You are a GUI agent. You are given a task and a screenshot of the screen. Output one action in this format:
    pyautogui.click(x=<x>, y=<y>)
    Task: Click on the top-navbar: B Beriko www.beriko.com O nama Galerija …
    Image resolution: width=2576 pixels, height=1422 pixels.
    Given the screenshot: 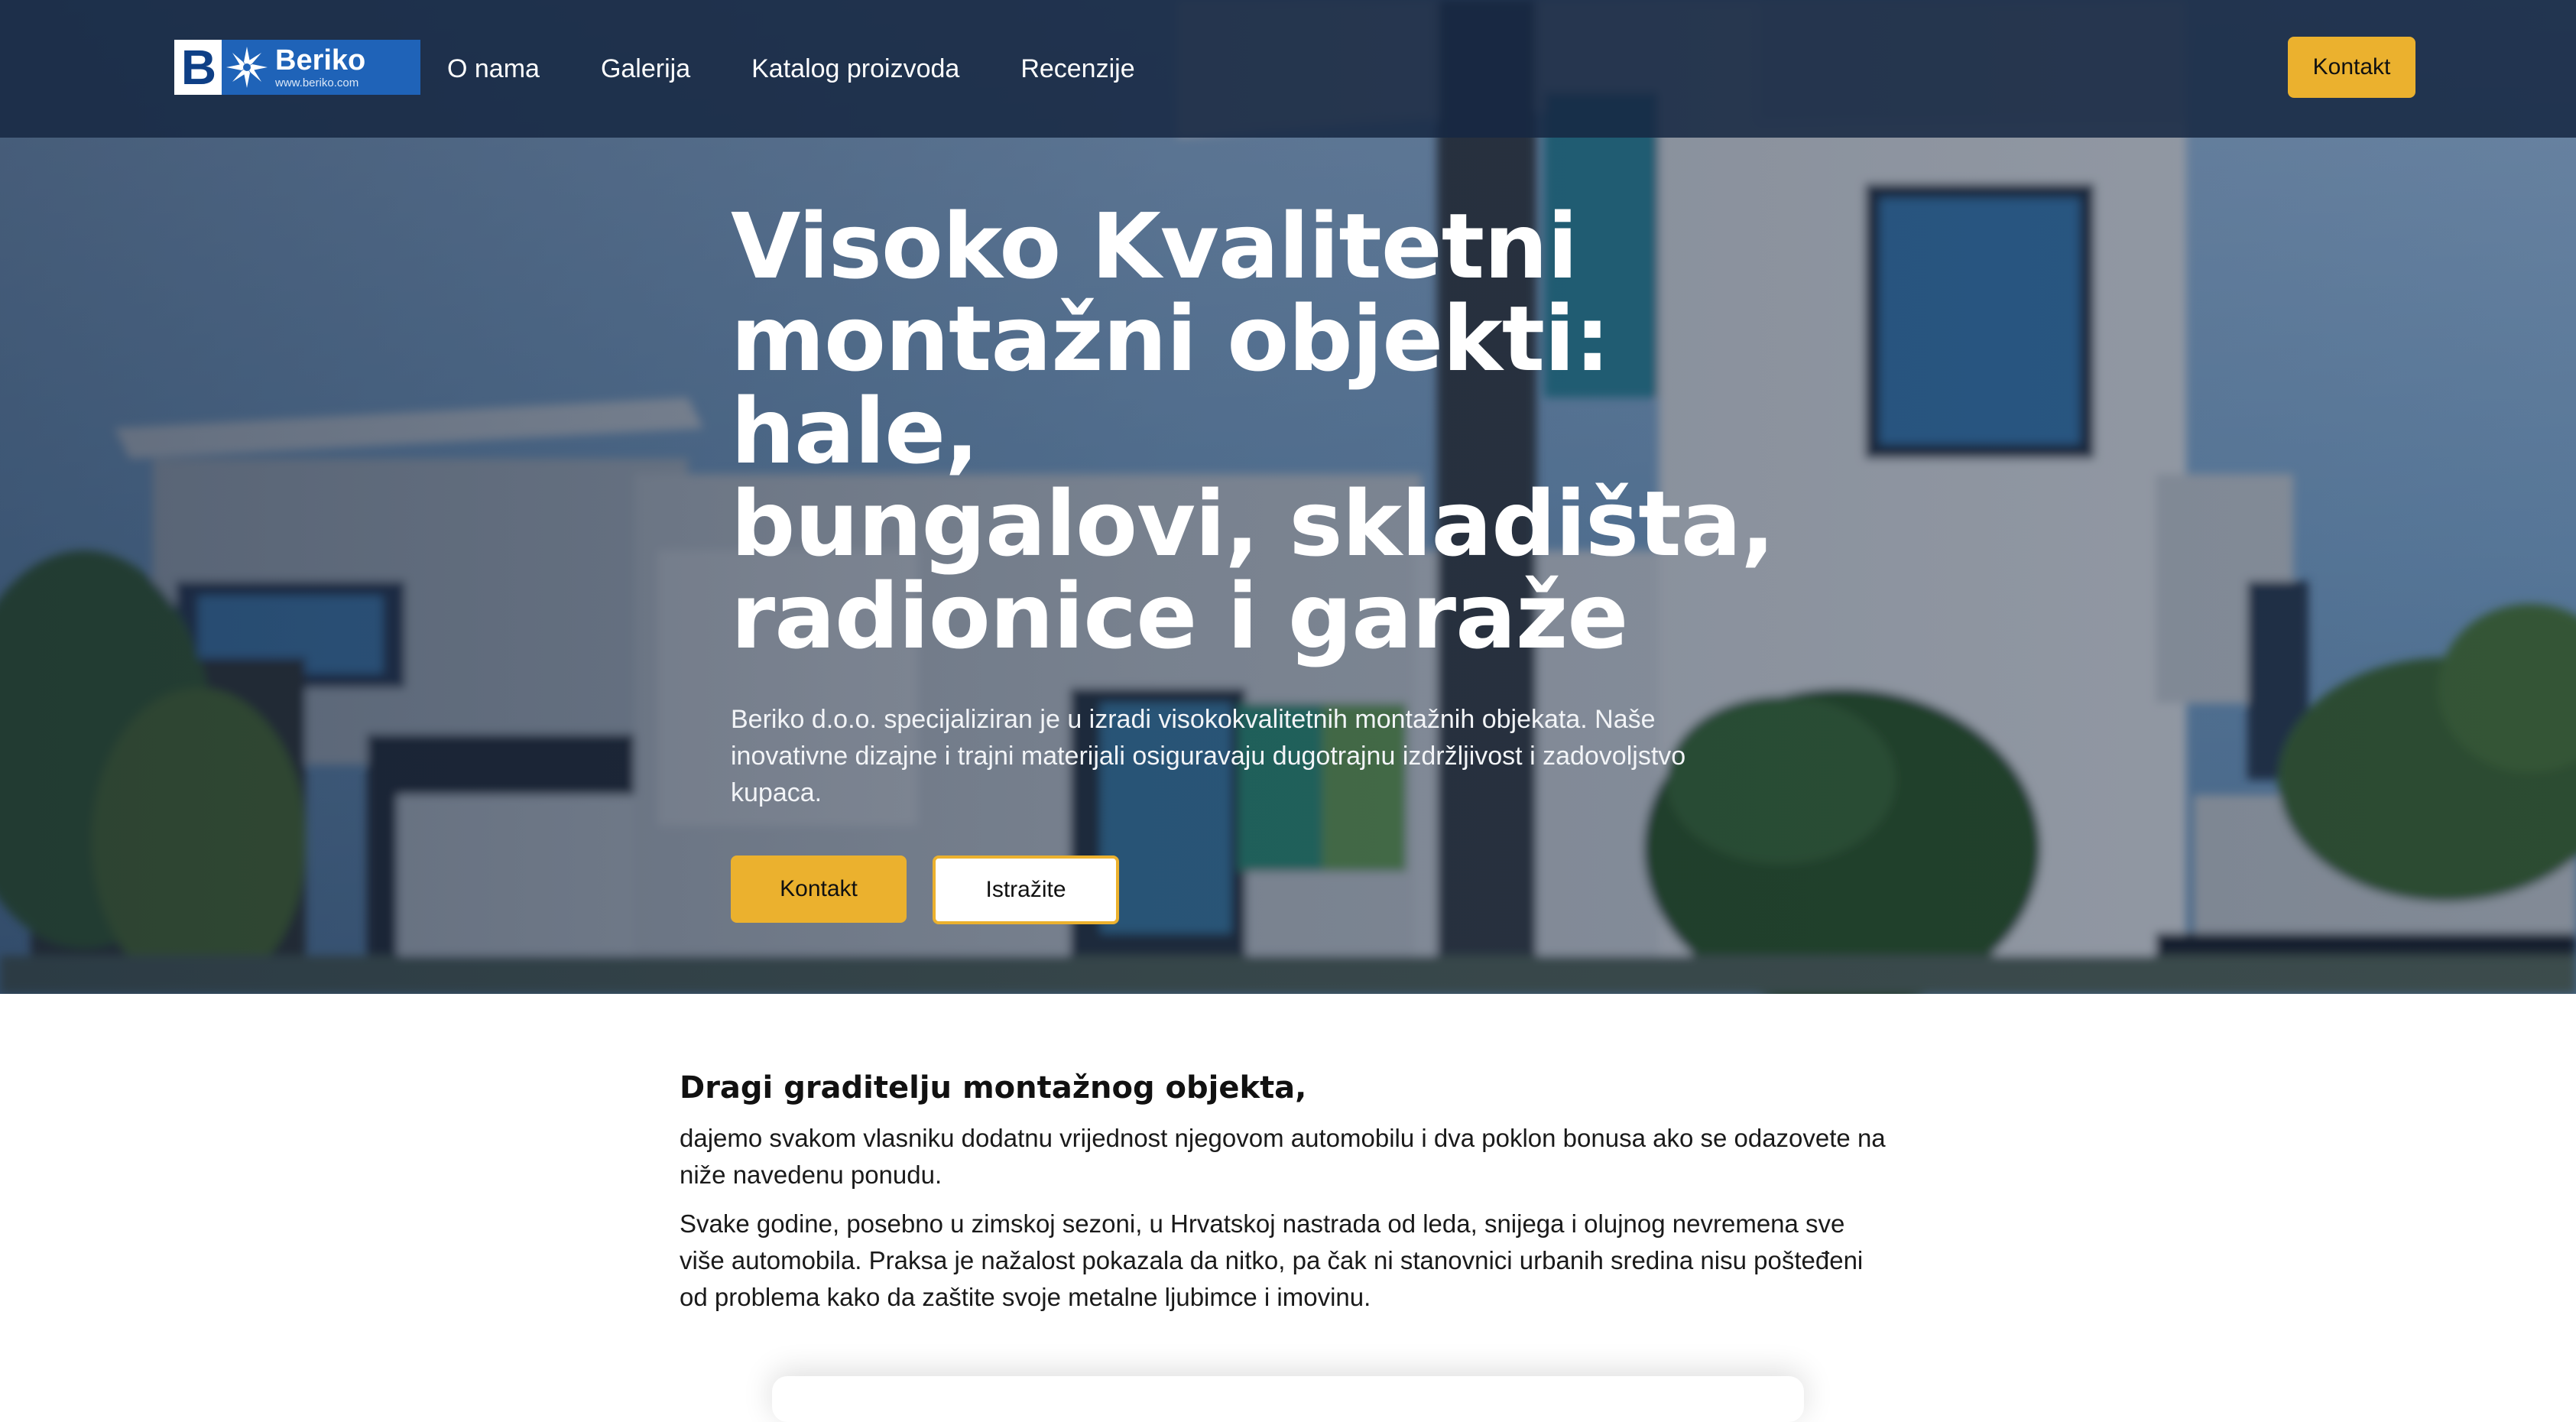 What is the action you would take?
    pyautogui.click(x=1288, y=69)
    